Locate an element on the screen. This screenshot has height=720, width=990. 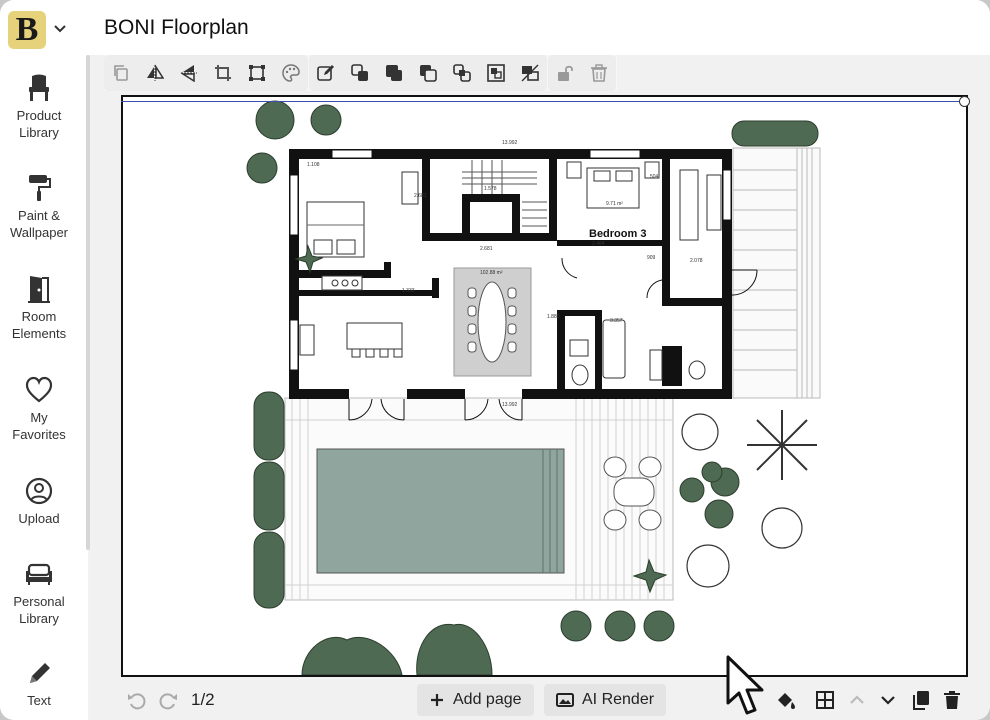
sidebar-item-label: Room is located at coordinates (39, 316).